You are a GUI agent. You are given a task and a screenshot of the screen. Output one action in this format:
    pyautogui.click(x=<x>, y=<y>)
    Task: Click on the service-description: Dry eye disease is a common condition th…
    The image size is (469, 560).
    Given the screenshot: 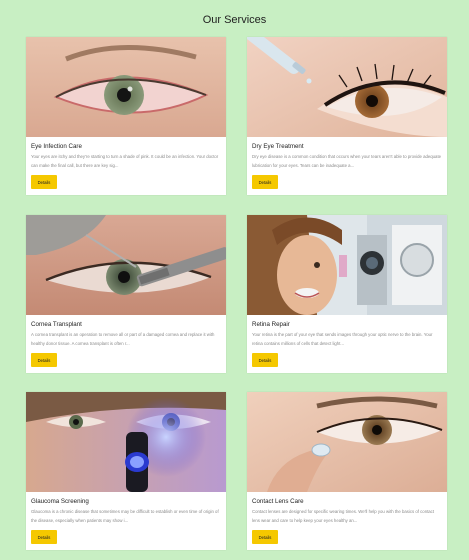 What is the action you would take?
    pyautogui.click(x=347, y=161)
    